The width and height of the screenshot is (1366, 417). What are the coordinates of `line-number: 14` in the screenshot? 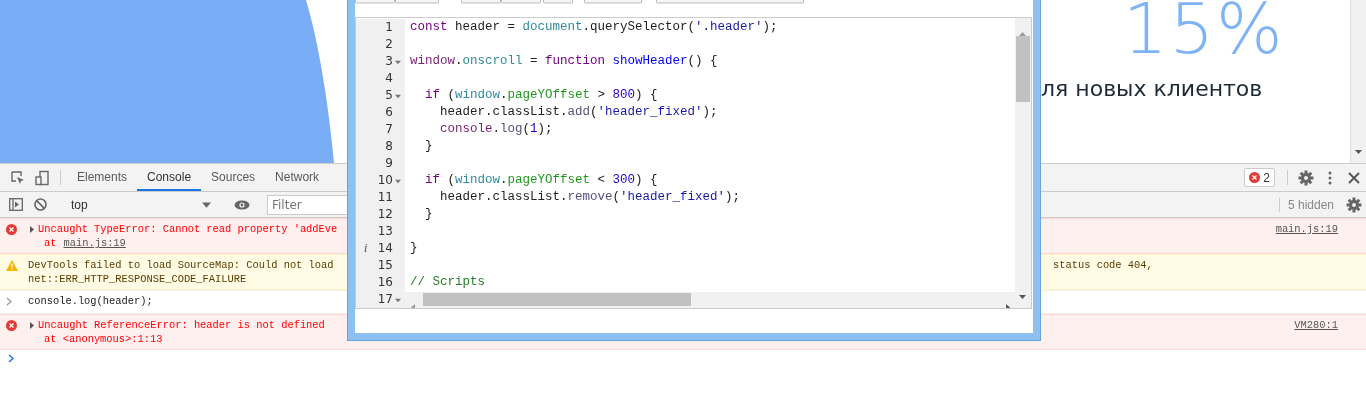 It's located at (385, 248).